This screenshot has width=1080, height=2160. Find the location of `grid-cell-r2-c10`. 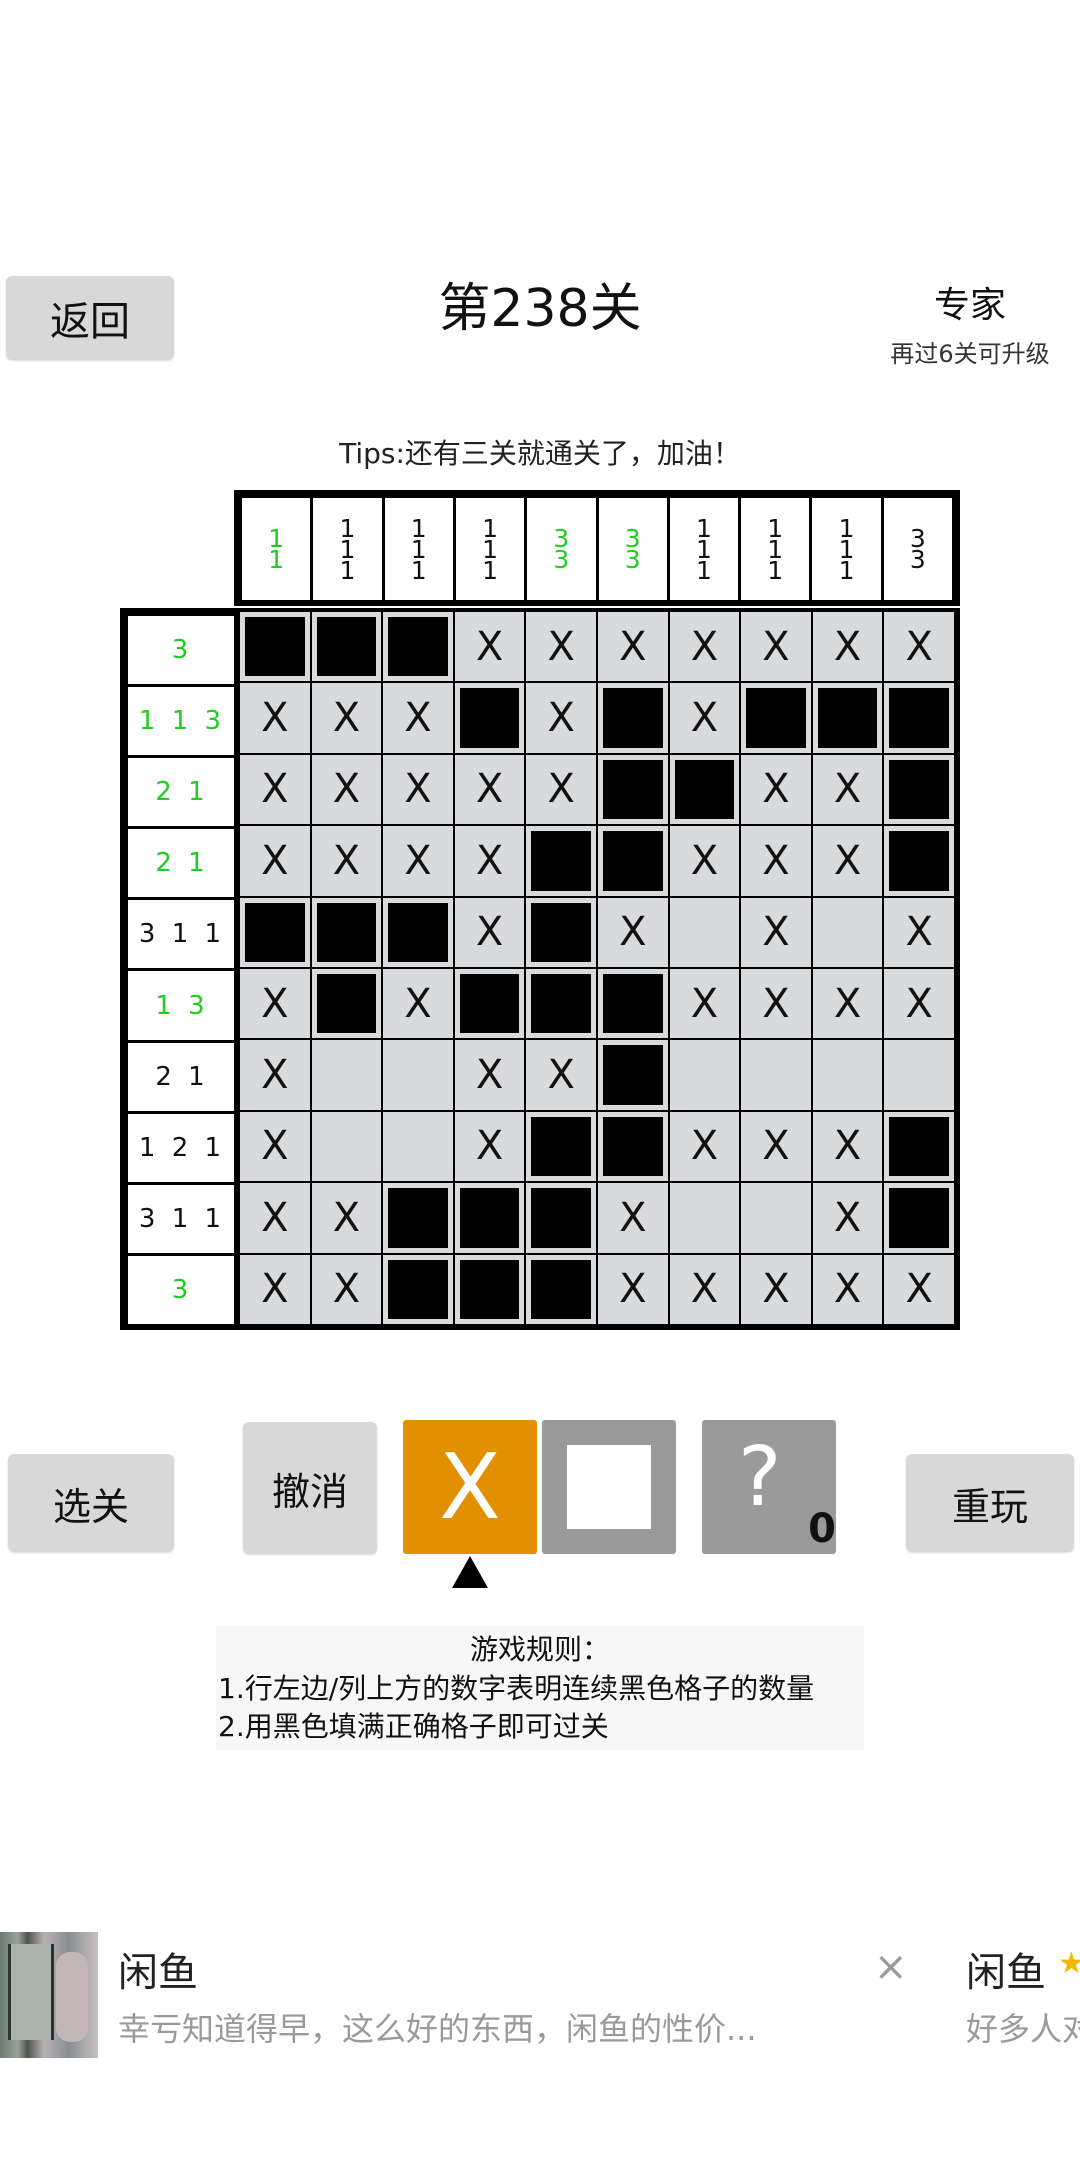

grid-cell-r2-c10 is located at coordinates (919, 718).